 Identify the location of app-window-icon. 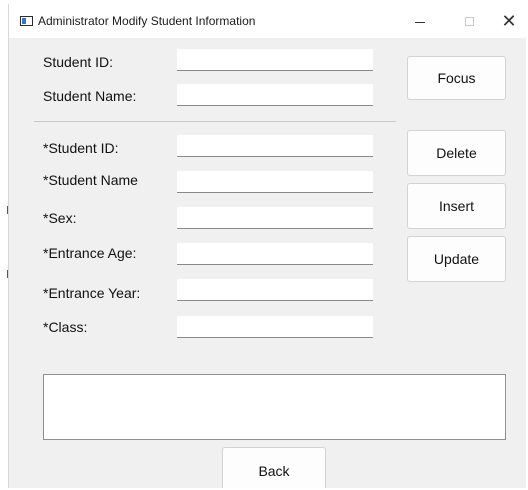
(26, 21).